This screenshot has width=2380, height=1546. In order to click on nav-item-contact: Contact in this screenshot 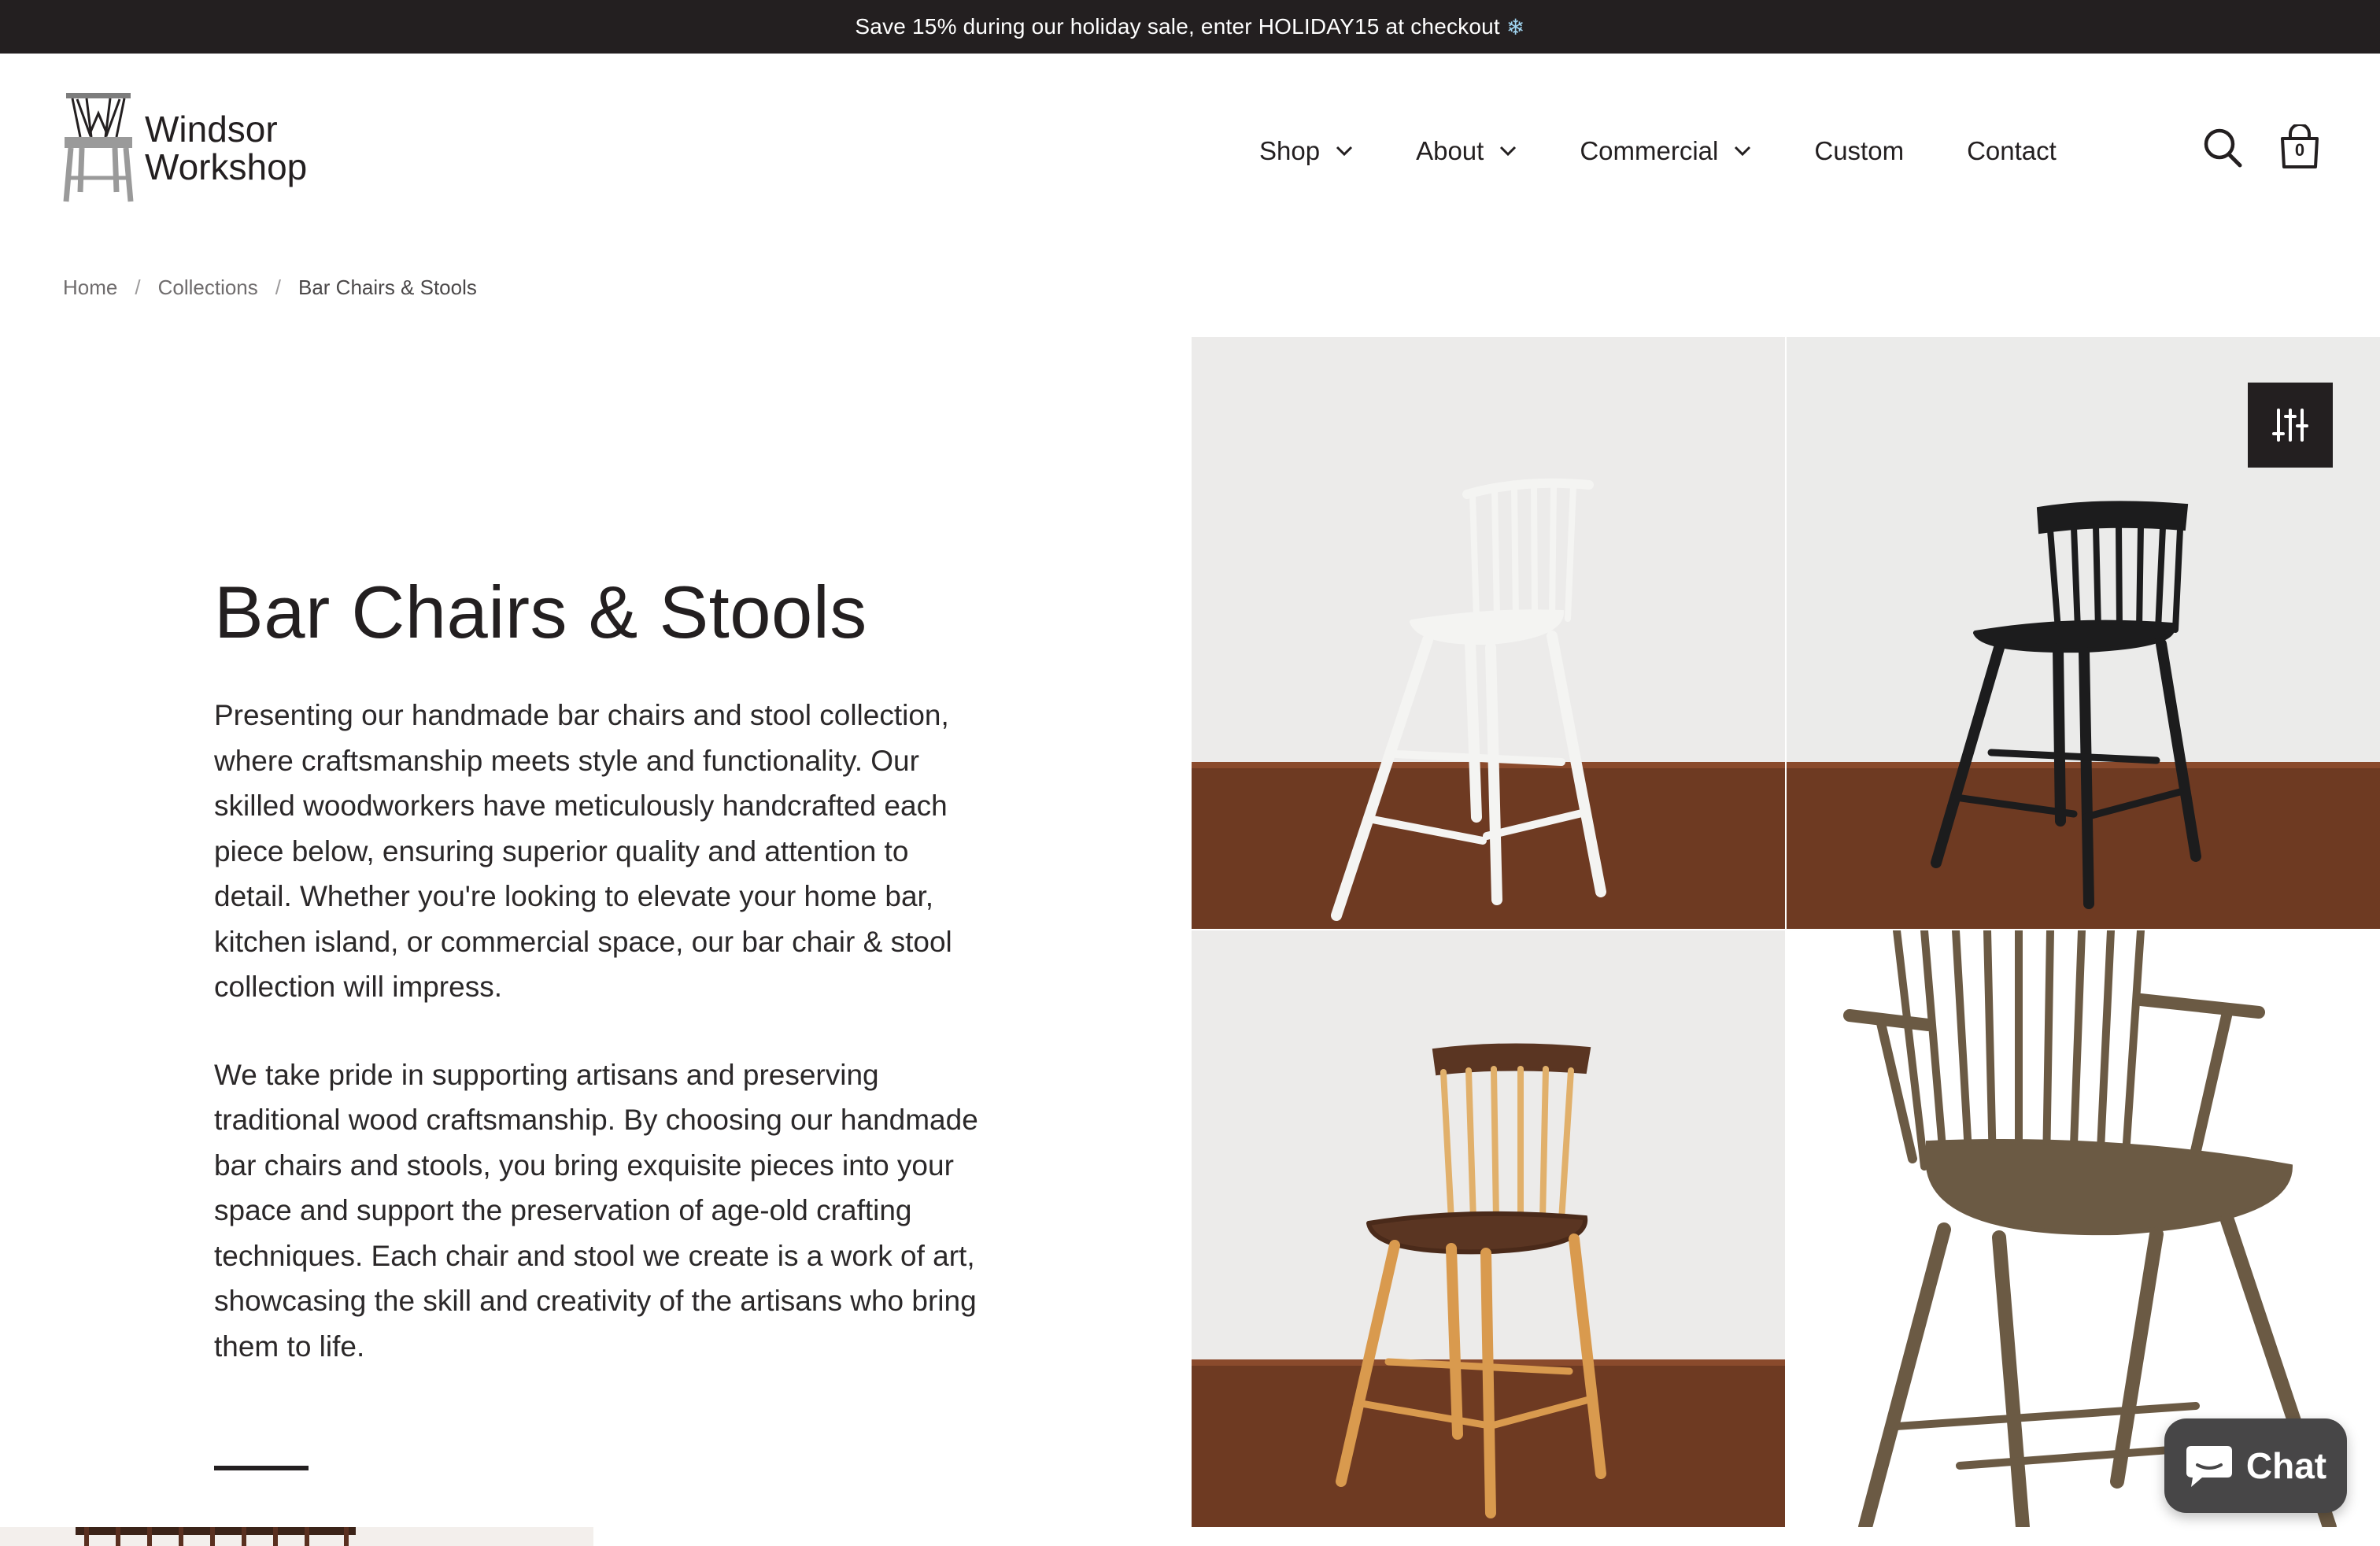, I will do `click(2012, 151)`.